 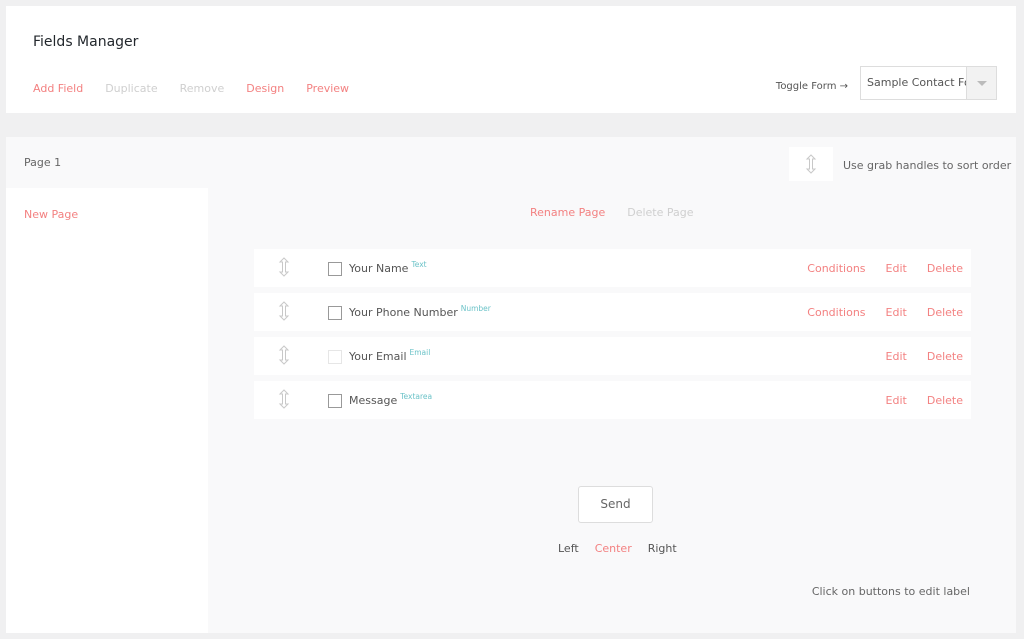 What do you see at coordinates (913, 83) in the screenshot?
I see `form-select-value: Sample Contact Form` at bounding box center [913, 83].